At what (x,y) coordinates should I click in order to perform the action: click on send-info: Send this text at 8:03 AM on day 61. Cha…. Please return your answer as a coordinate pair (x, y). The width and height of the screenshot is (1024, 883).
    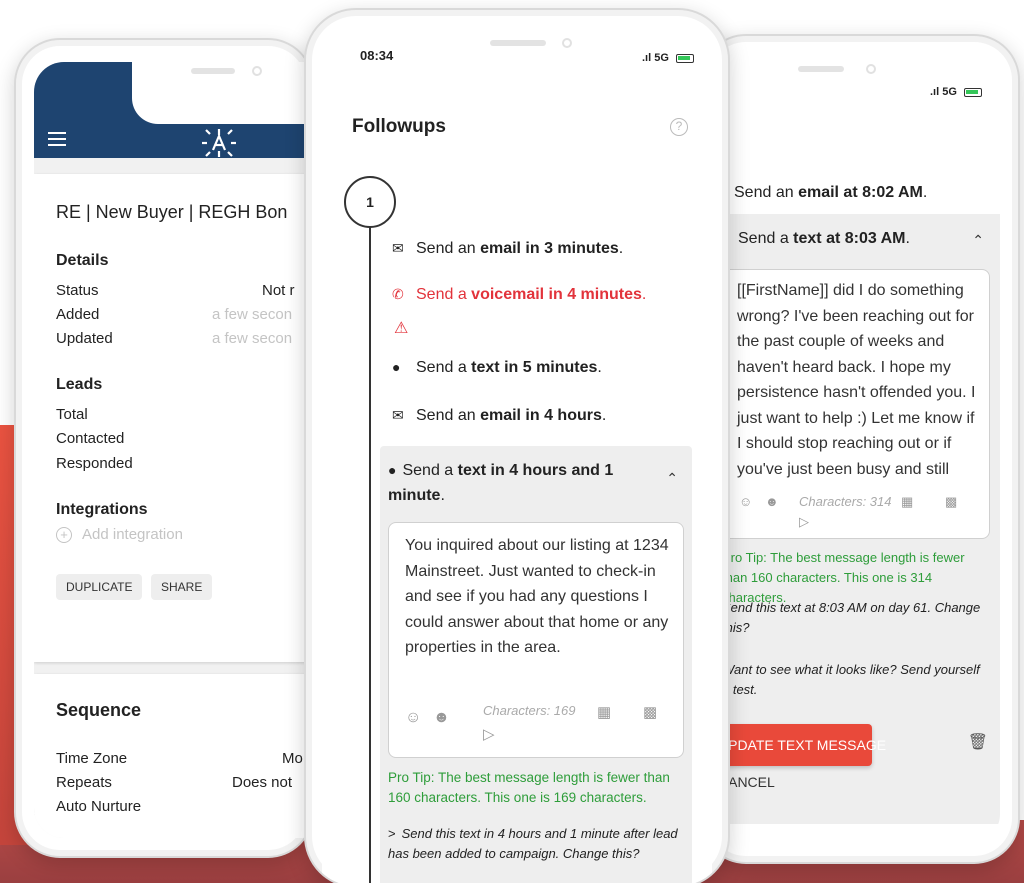
    Looking at the image, I should click on (853, 618).